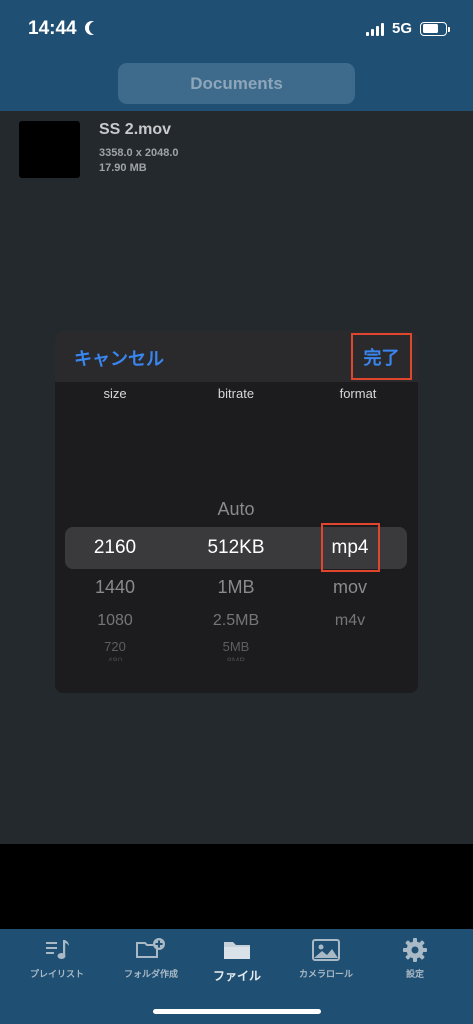  What do you see at coordinates (236, 83) in the screenshot?
I see `page-title: Documents` at bounding box center [236, 83].